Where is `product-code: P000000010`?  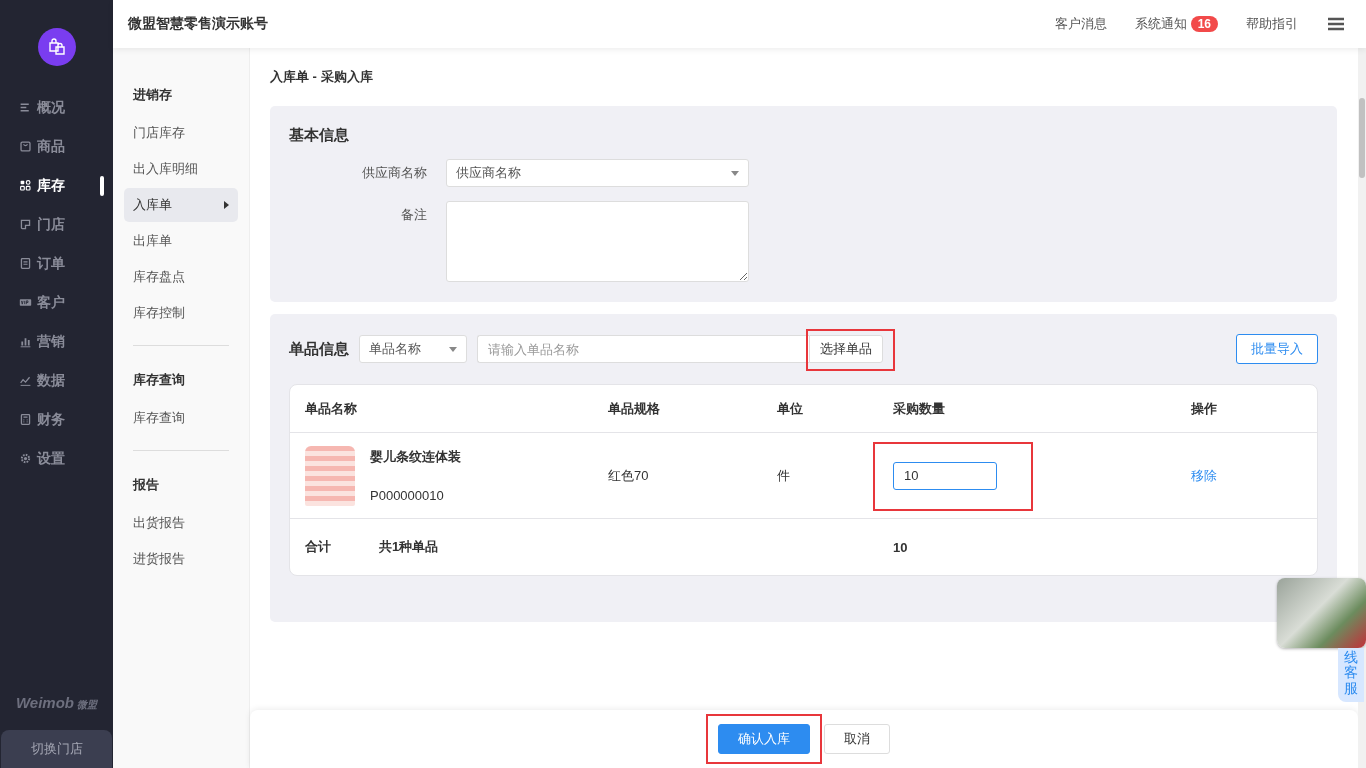
product-code: P000000010 is located at coordinates (407, 495).